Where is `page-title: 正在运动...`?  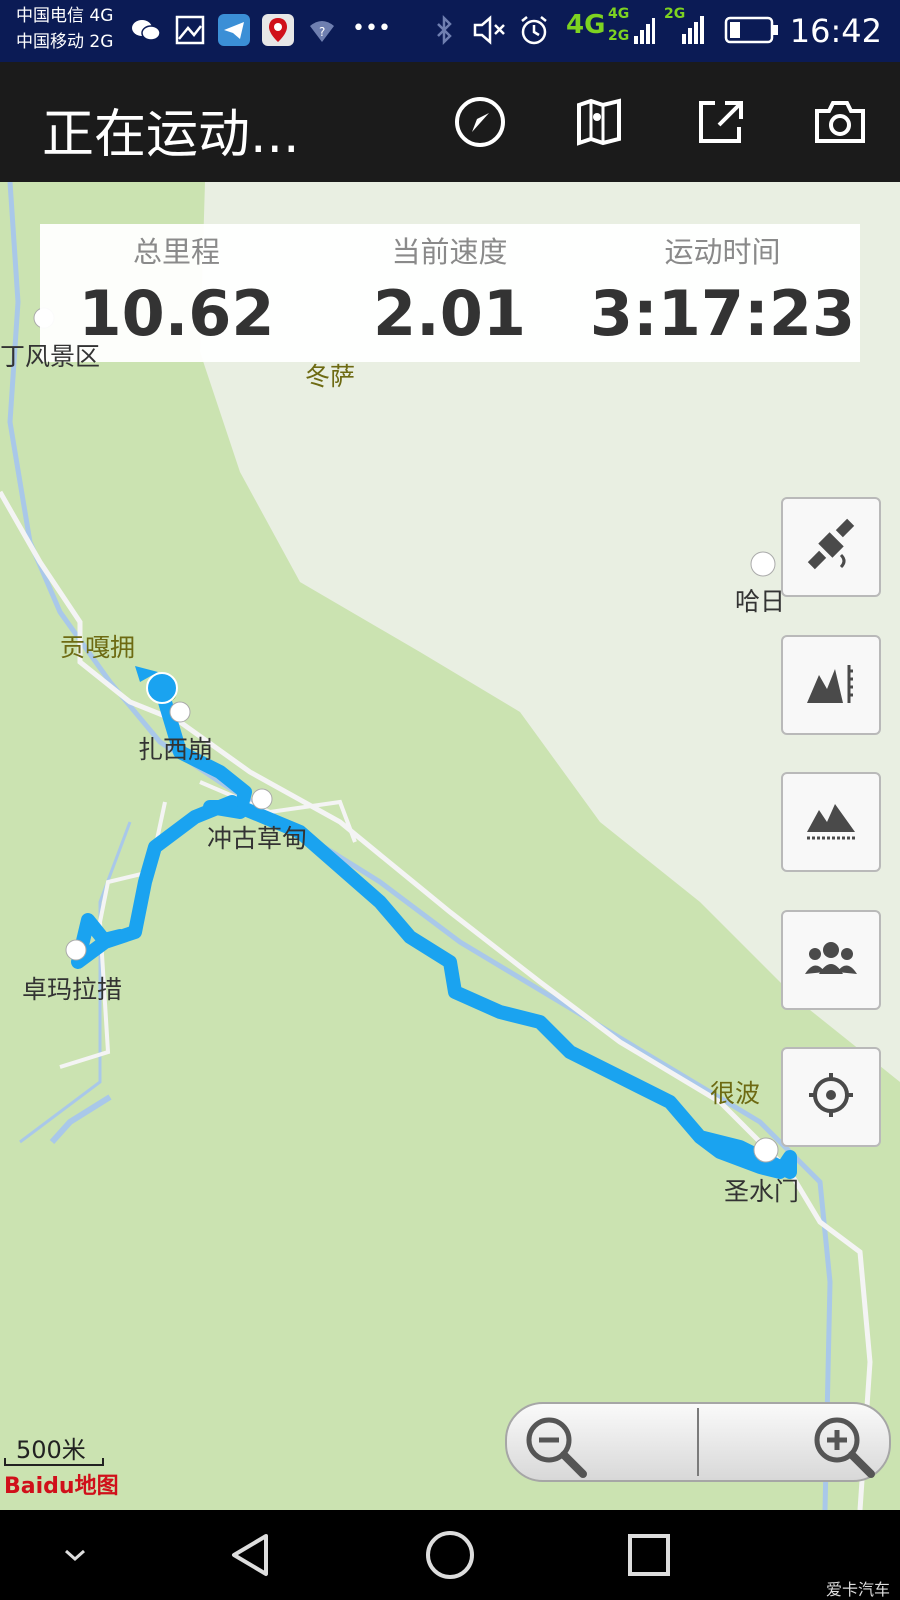
page-title: 正在运动... is located at coordinates (171, 135).